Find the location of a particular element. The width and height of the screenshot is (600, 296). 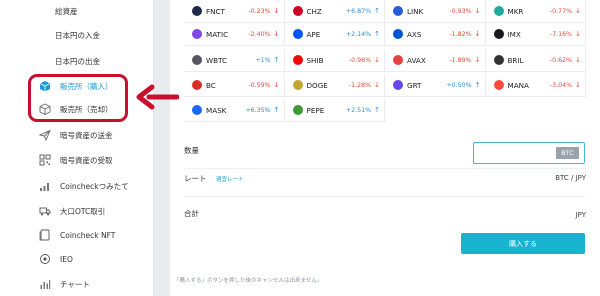

sidebar-item-chart: チャート is located at coordinates (77, 284).